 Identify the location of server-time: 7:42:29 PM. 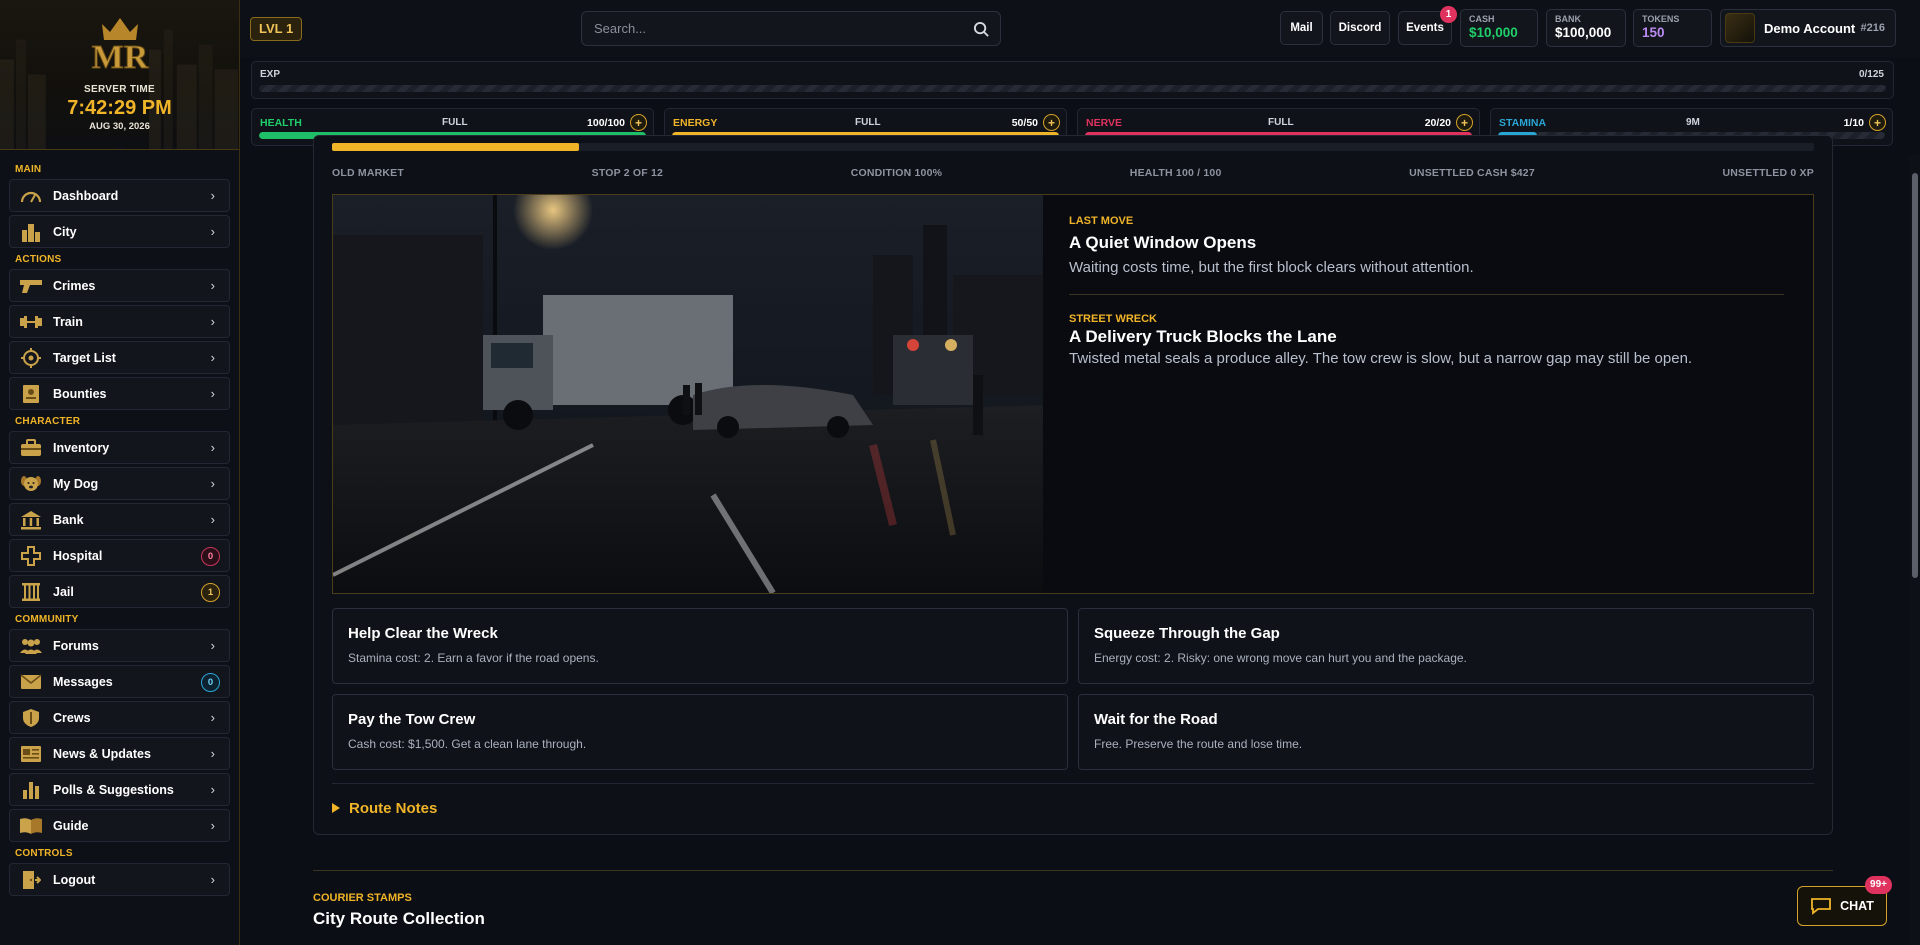
(119, 108).